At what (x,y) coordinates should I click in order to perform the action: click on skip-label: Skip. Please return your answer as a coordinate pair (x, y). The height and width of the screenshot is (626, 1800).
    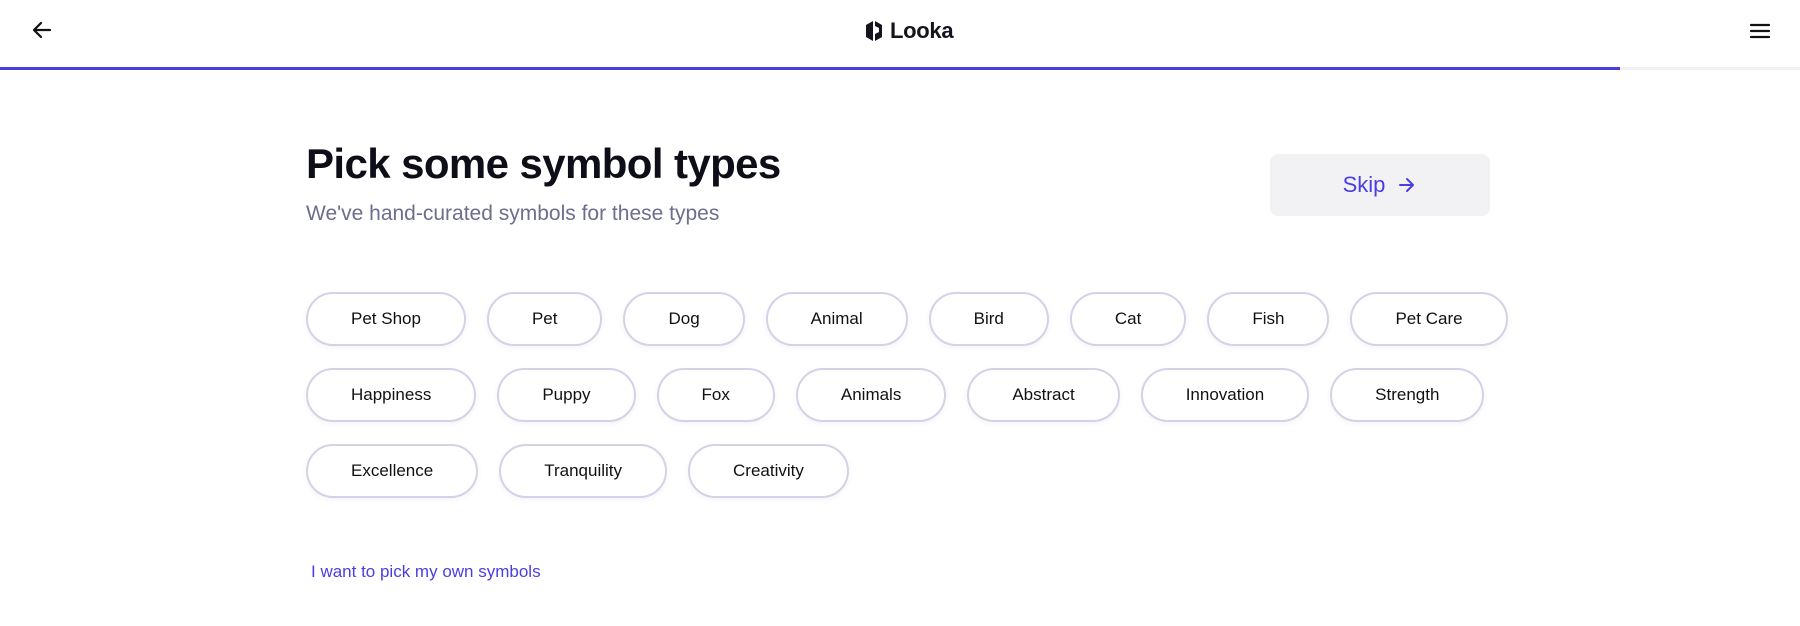
    Looking at the image, I should click on (1364, 184).